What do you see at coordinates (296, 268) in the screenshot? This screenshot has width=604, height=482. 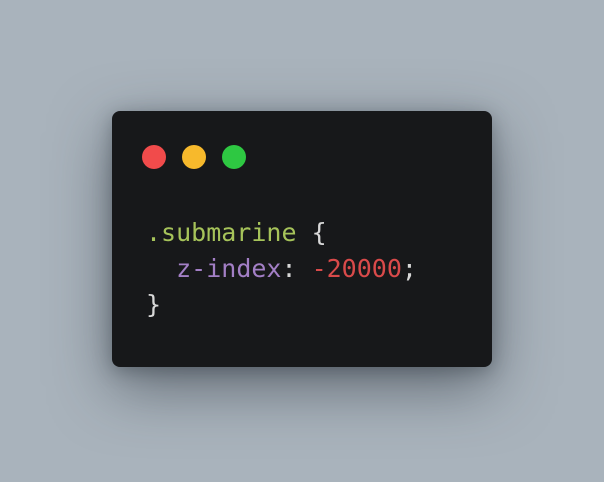 I see `colon: :` at bounding box center [296, 268].